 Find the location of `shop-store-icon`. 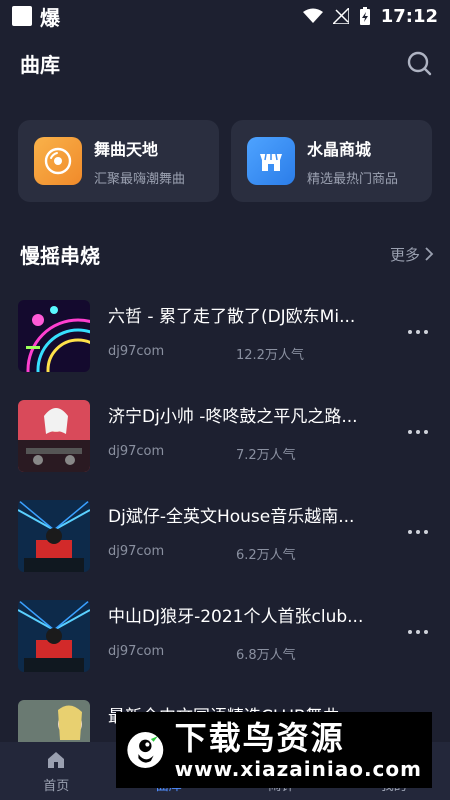

shop-store-icon is located at coordinates (271, 161).